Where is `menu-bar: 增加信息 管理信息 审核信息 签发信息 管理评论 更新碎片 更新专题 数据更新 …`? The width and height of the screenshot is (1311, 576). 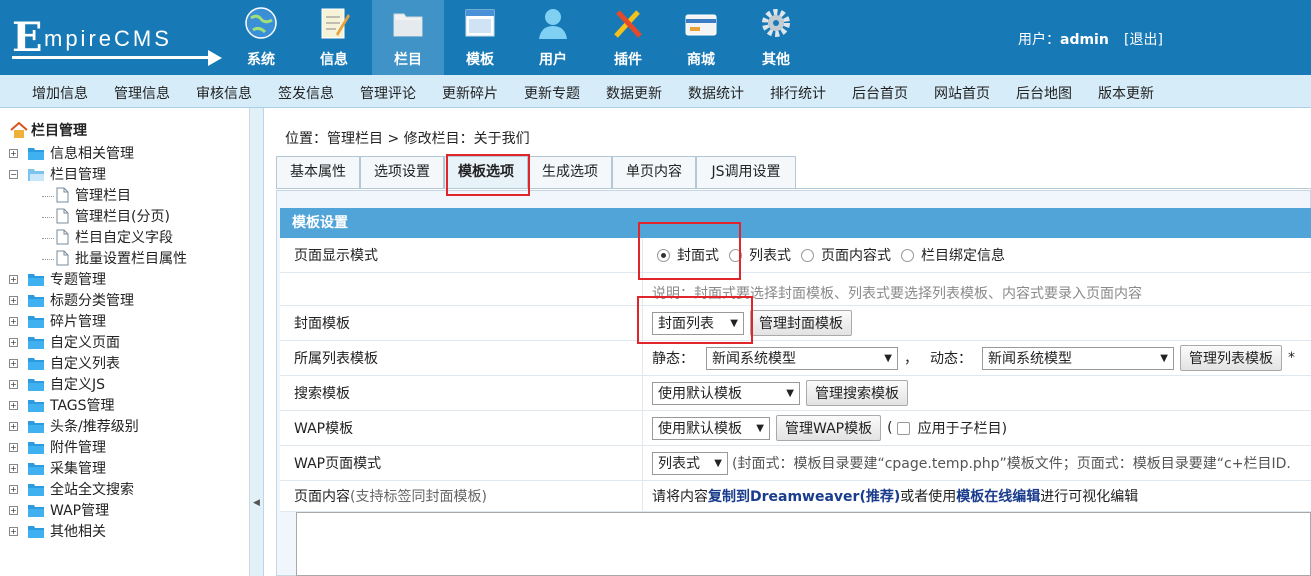 menu-bar: 增加信息 管理信息 审核信息 签发信息 管理评论 更新碎片 更新专题 数据更新 … is located at coordinates (655, 91).